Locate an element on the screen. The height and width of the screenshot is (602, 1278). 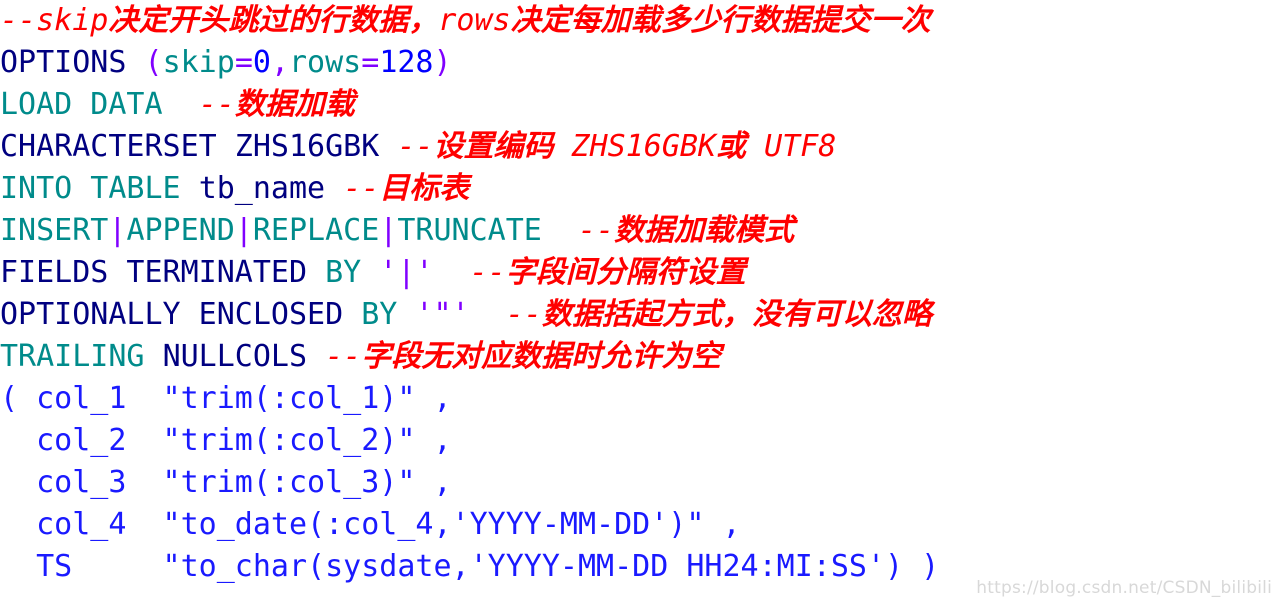
code-token: INSERT is located at coordinates (54, 230).